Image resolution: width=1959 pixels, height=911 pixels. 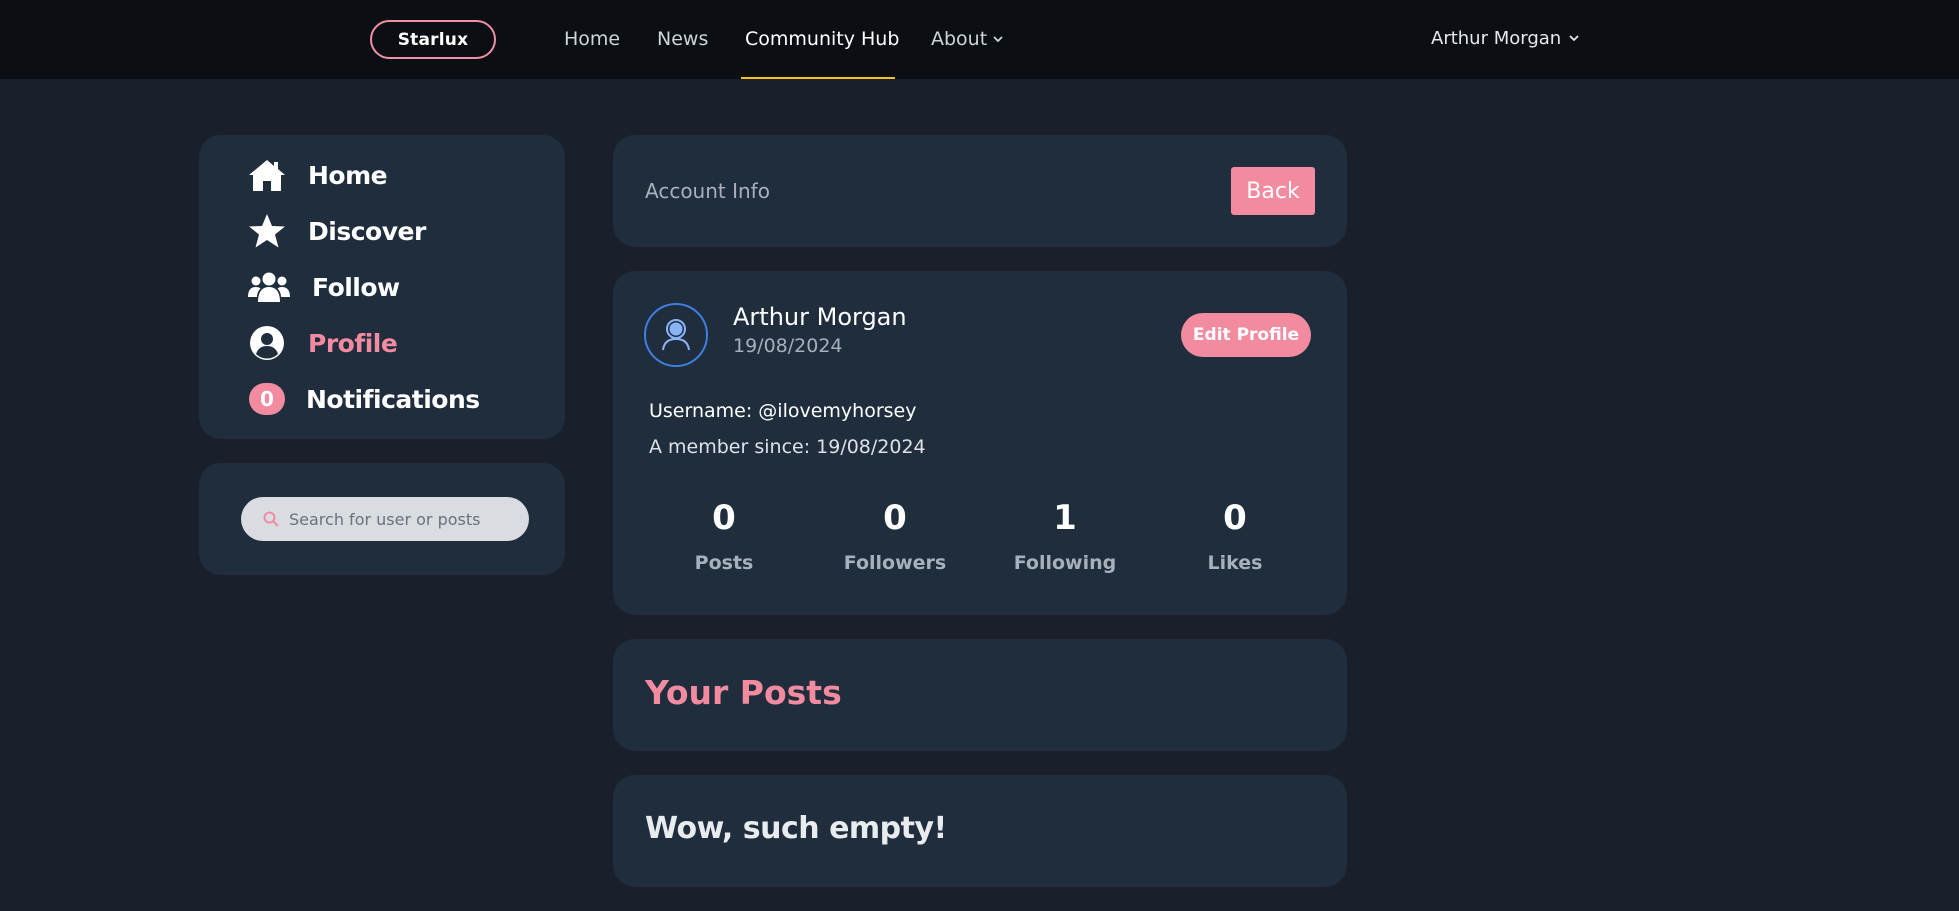 I want to click on stat-label: Followers, so click(x=895, y=563).